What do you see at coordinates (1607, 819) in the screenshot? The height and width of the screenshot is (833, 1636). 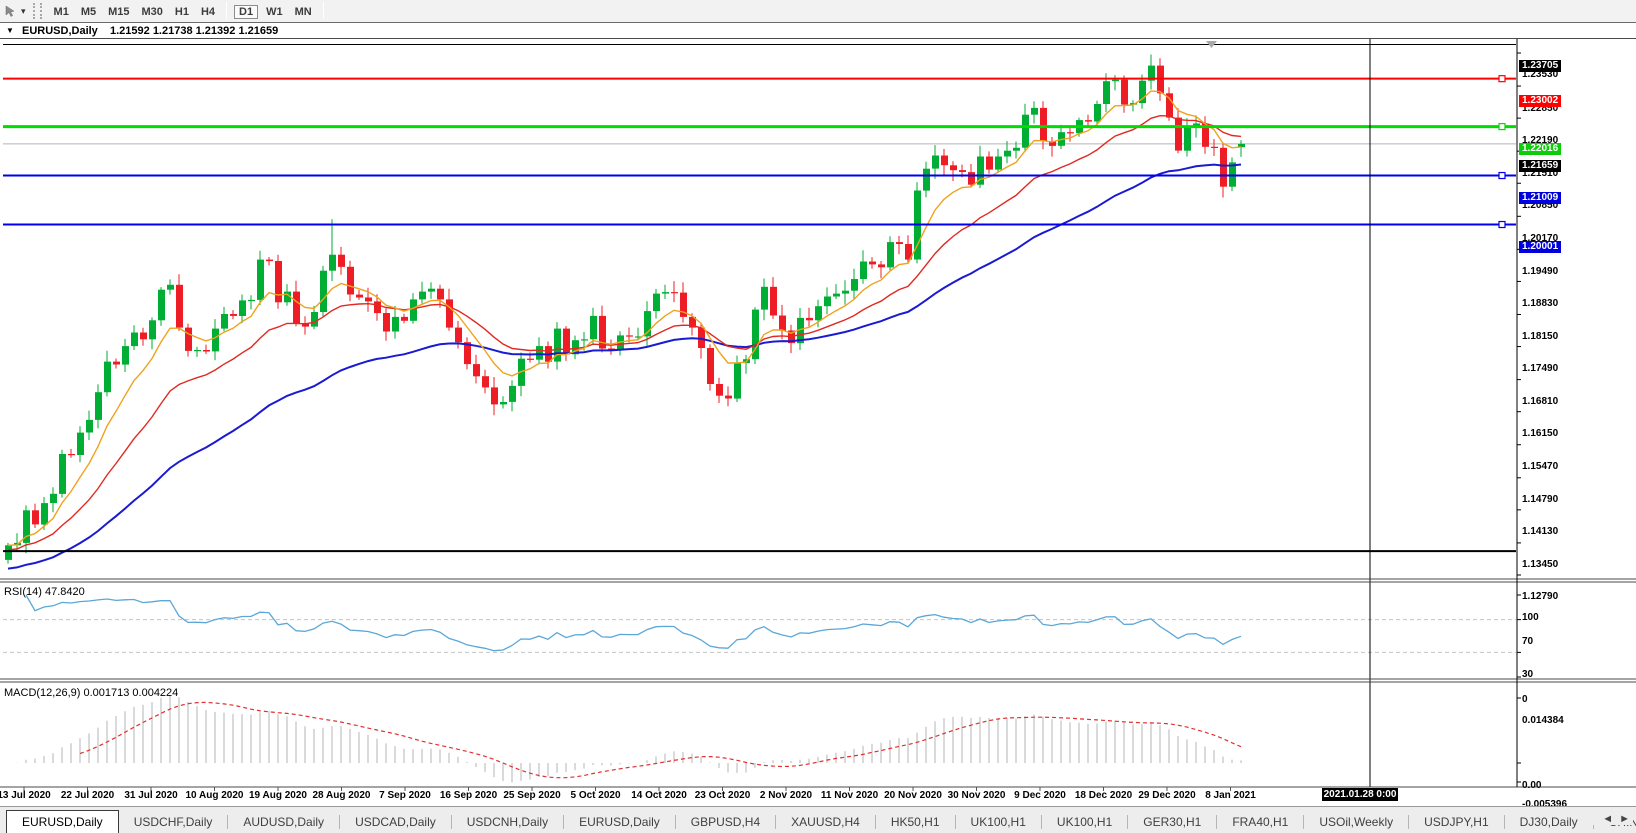 I see `tab-scroll-left-icon: ◄` at bounding box center [1607, 819].